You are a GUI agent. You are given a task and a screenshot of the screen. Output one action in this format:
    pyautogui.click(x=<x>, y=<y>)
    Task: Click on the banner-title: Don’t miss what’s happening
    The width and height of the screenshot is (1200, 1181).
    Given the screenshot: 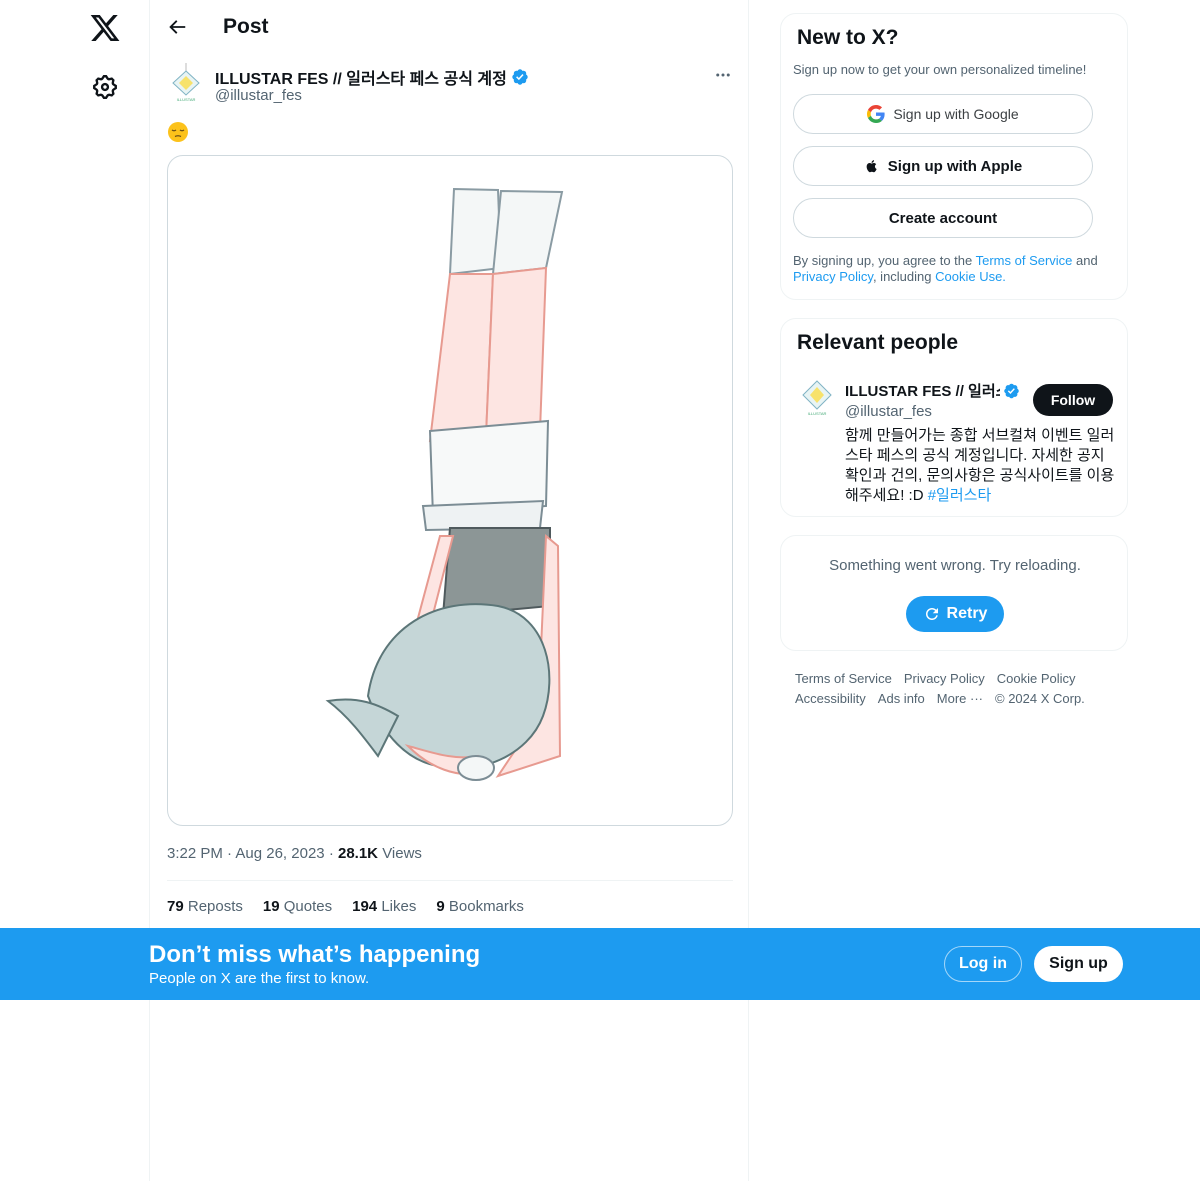 What is the action you would take?
    pyautogui.click(x=315, y=954)
    